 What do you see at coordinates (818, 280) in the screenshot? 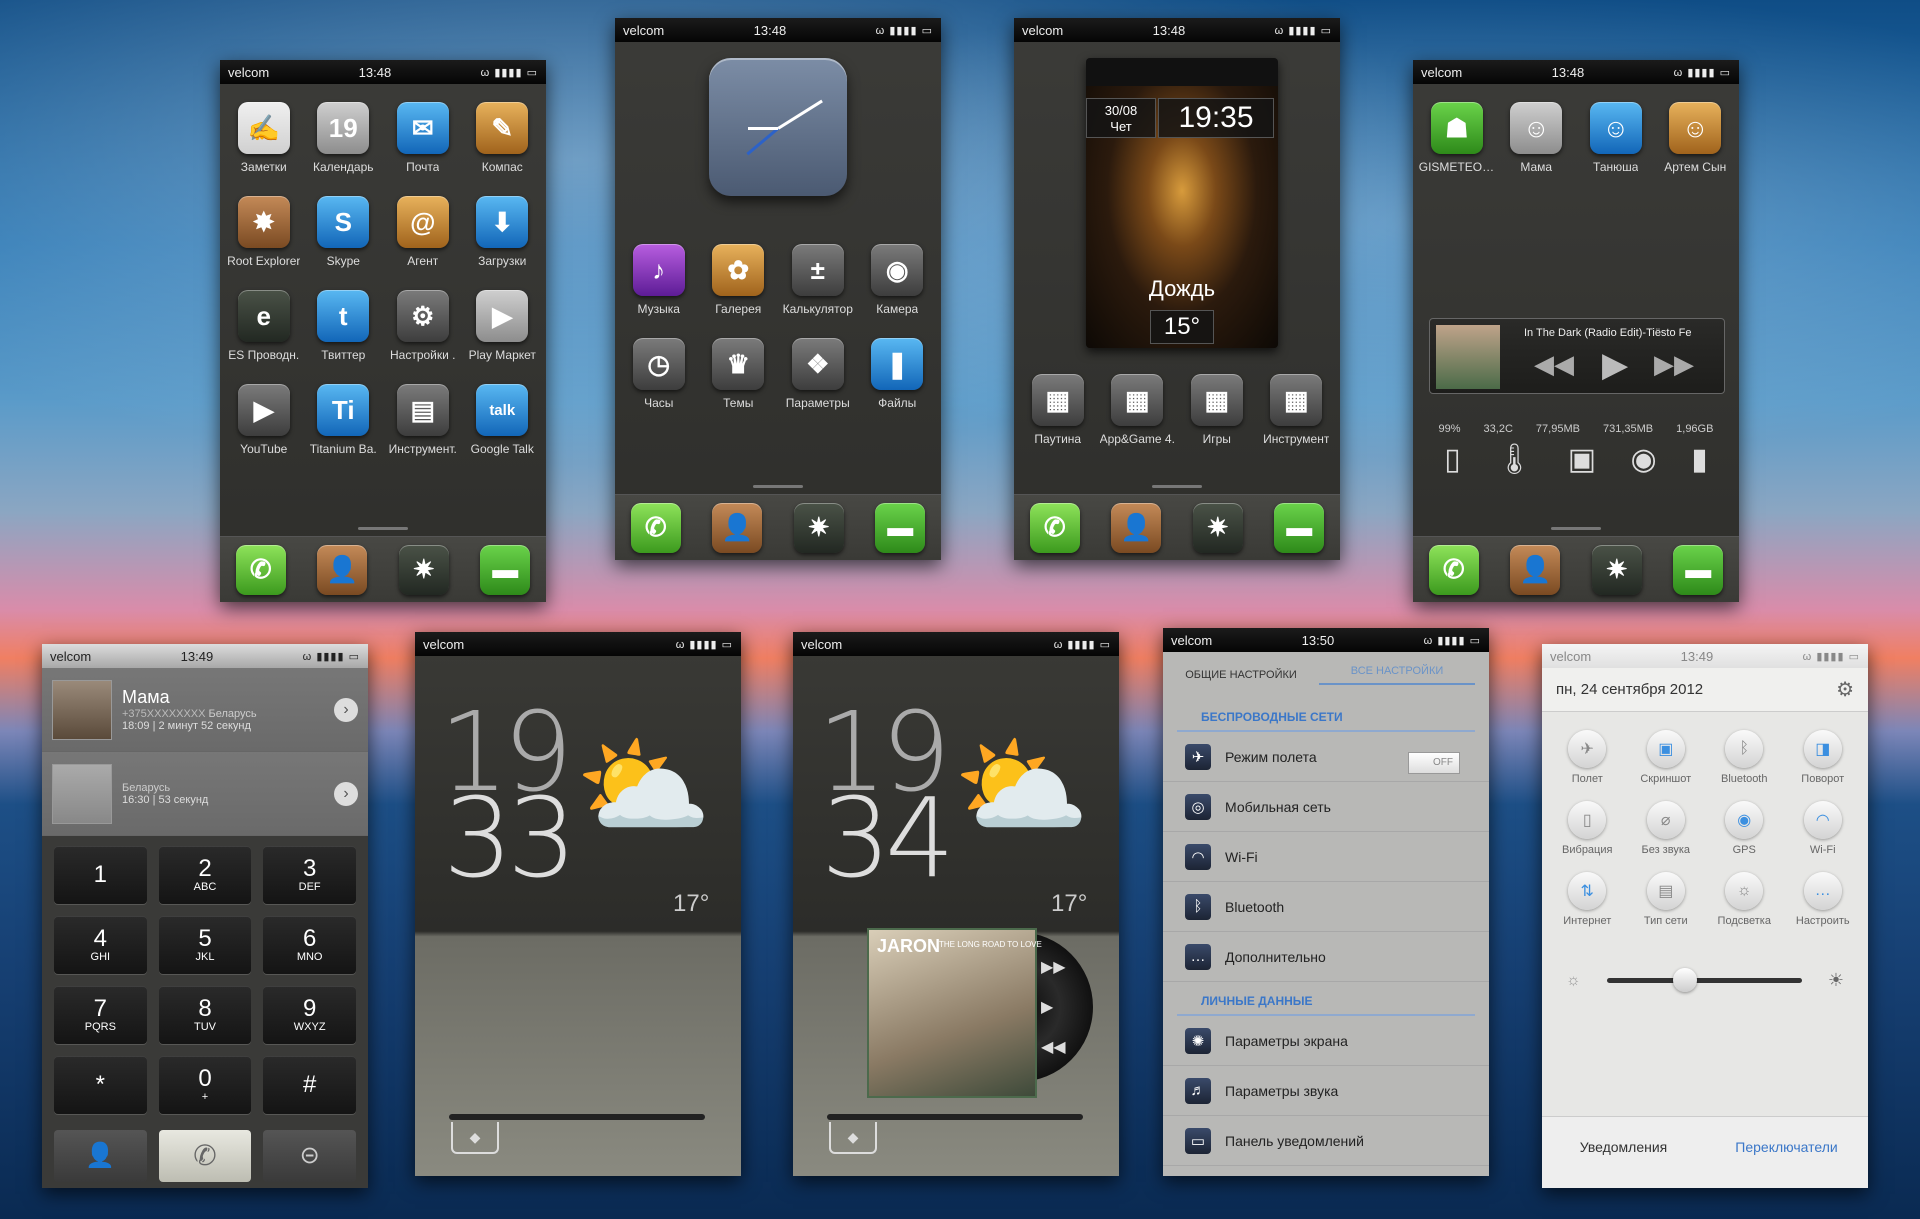
I see `app-calculator: ± Калькулятор` at bounding box center [818, 280].